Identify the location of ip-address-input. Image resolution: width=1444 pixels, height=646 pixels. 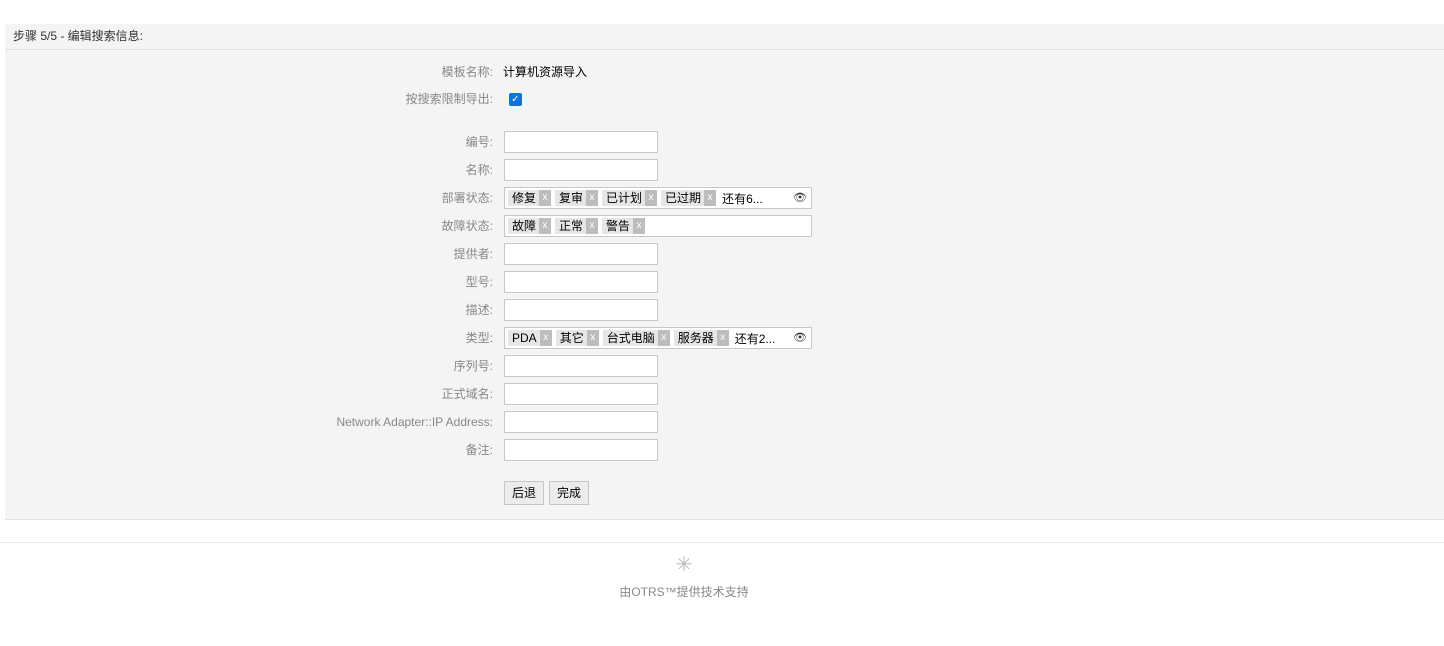
(581, 422).